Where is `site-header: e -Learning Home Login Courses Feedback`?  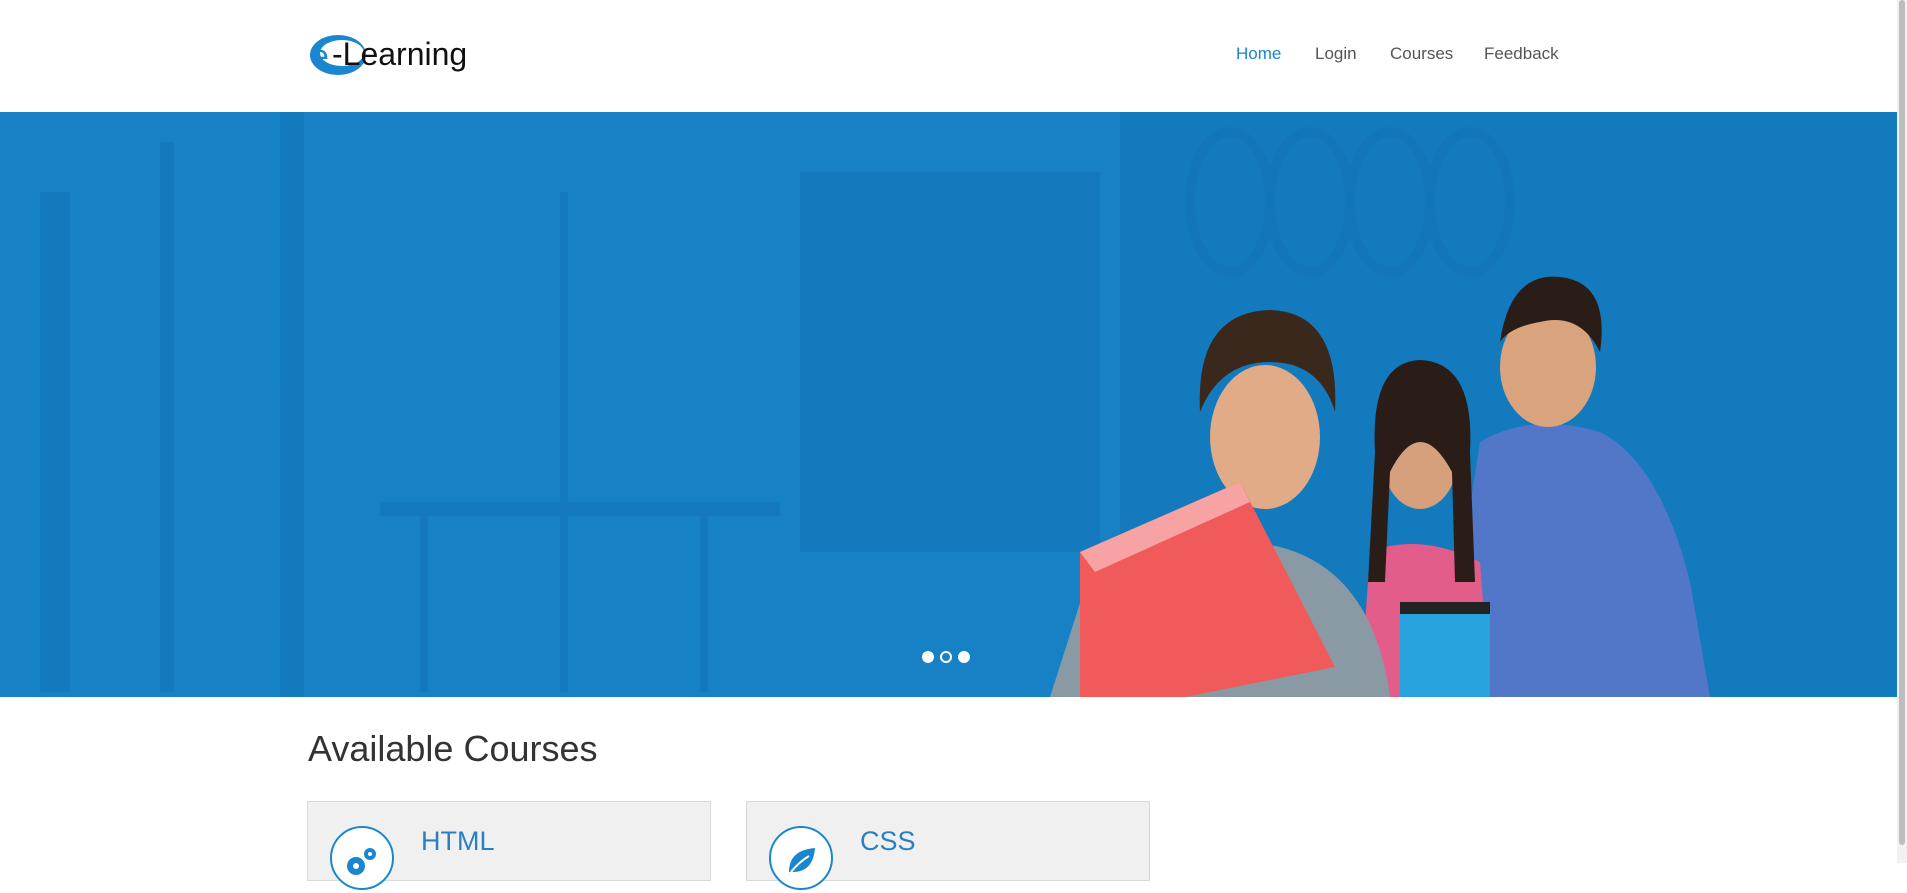 site-header: e -Learning Home Login Courses Feedback is located at coordinates (948, 56).